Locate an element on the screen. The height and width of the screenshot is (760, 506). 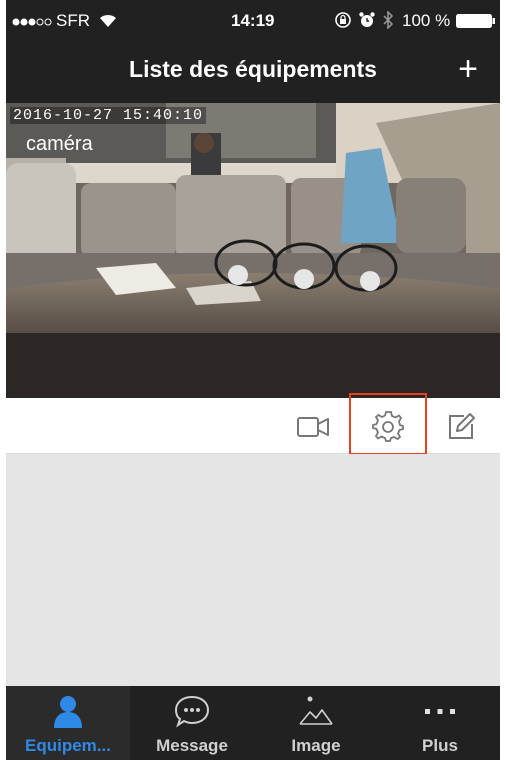
add-device-button: + is located at coordinates (468, 69).